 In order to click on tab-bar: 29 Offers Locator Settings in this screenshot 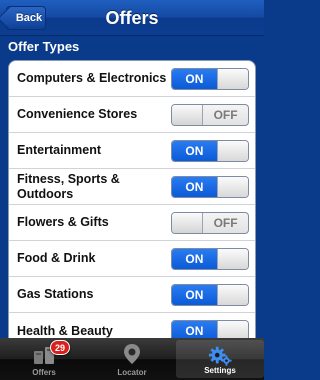, I will do `click(132, 359)`.